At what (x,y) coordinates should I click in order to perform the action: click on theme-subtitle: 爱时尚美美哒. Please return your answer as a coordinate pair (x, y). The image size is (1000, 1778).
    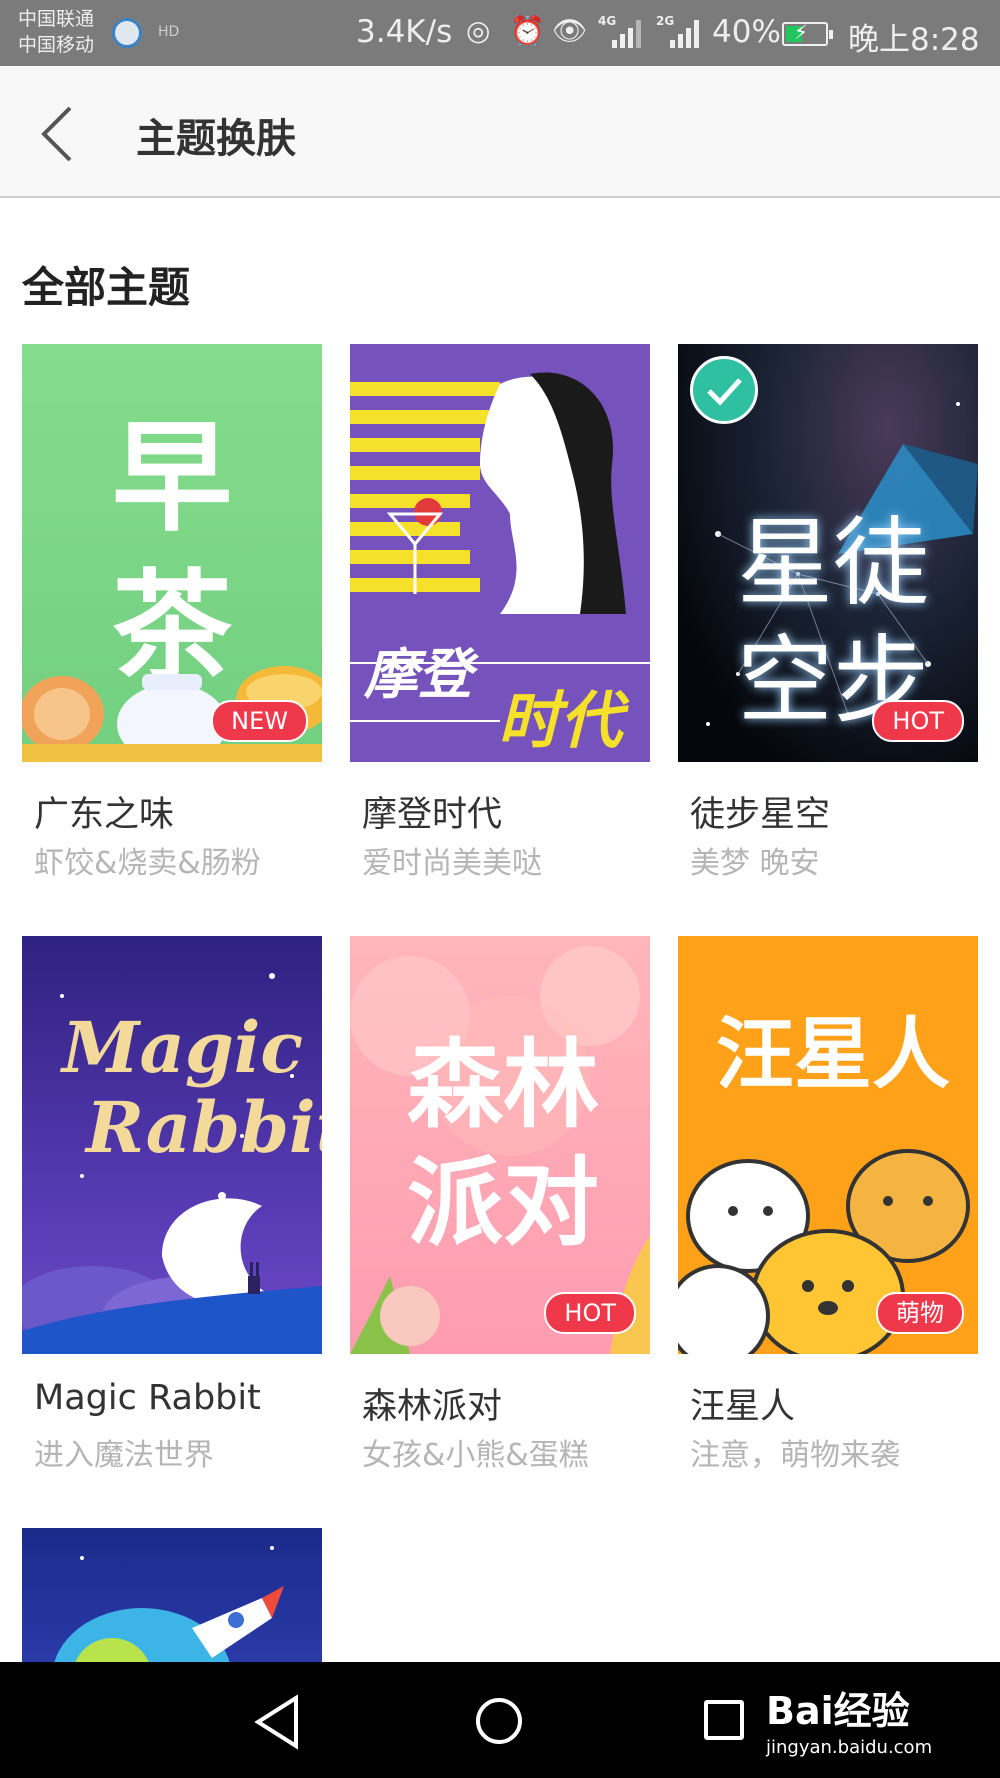
    Looking at the image, I should click on (452, 863).